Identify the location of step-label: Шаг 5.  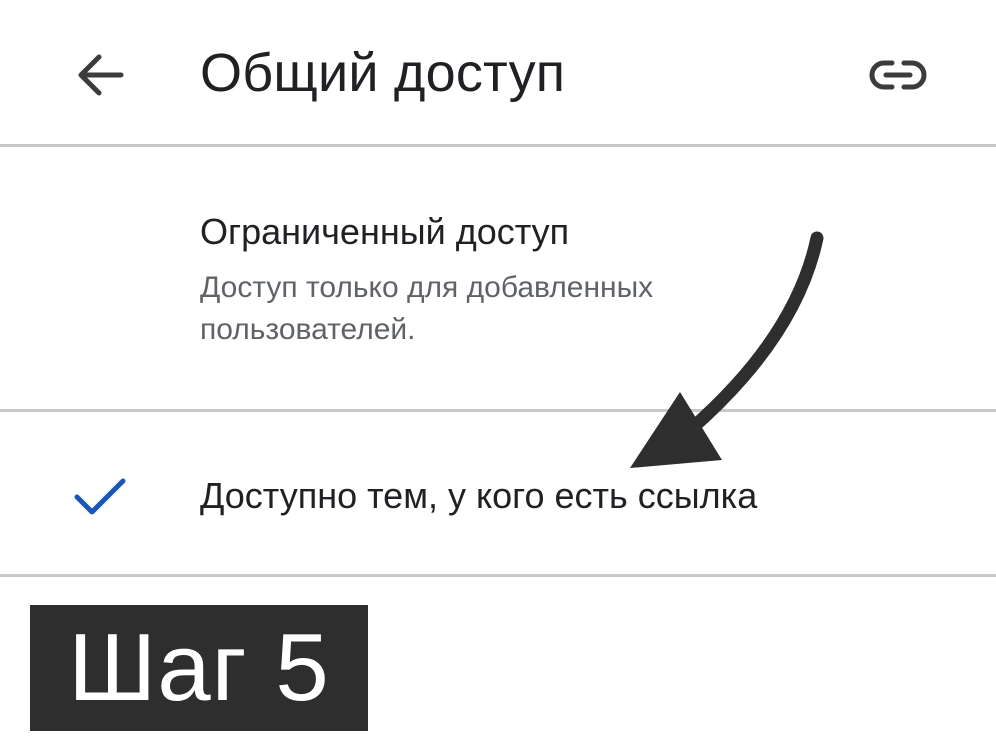
(199, 667).